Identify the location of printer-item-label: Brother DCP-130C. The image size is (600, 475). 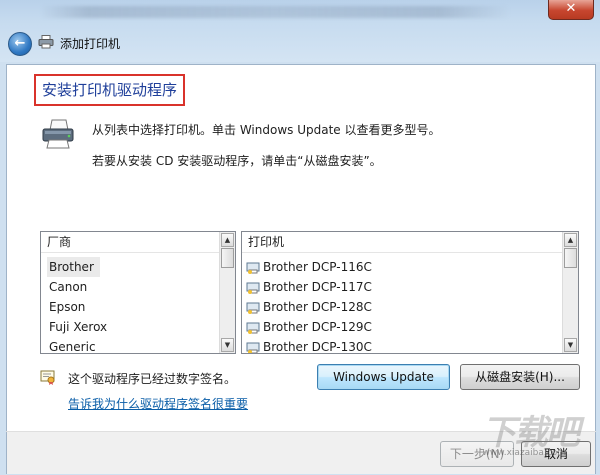
(317, 347).